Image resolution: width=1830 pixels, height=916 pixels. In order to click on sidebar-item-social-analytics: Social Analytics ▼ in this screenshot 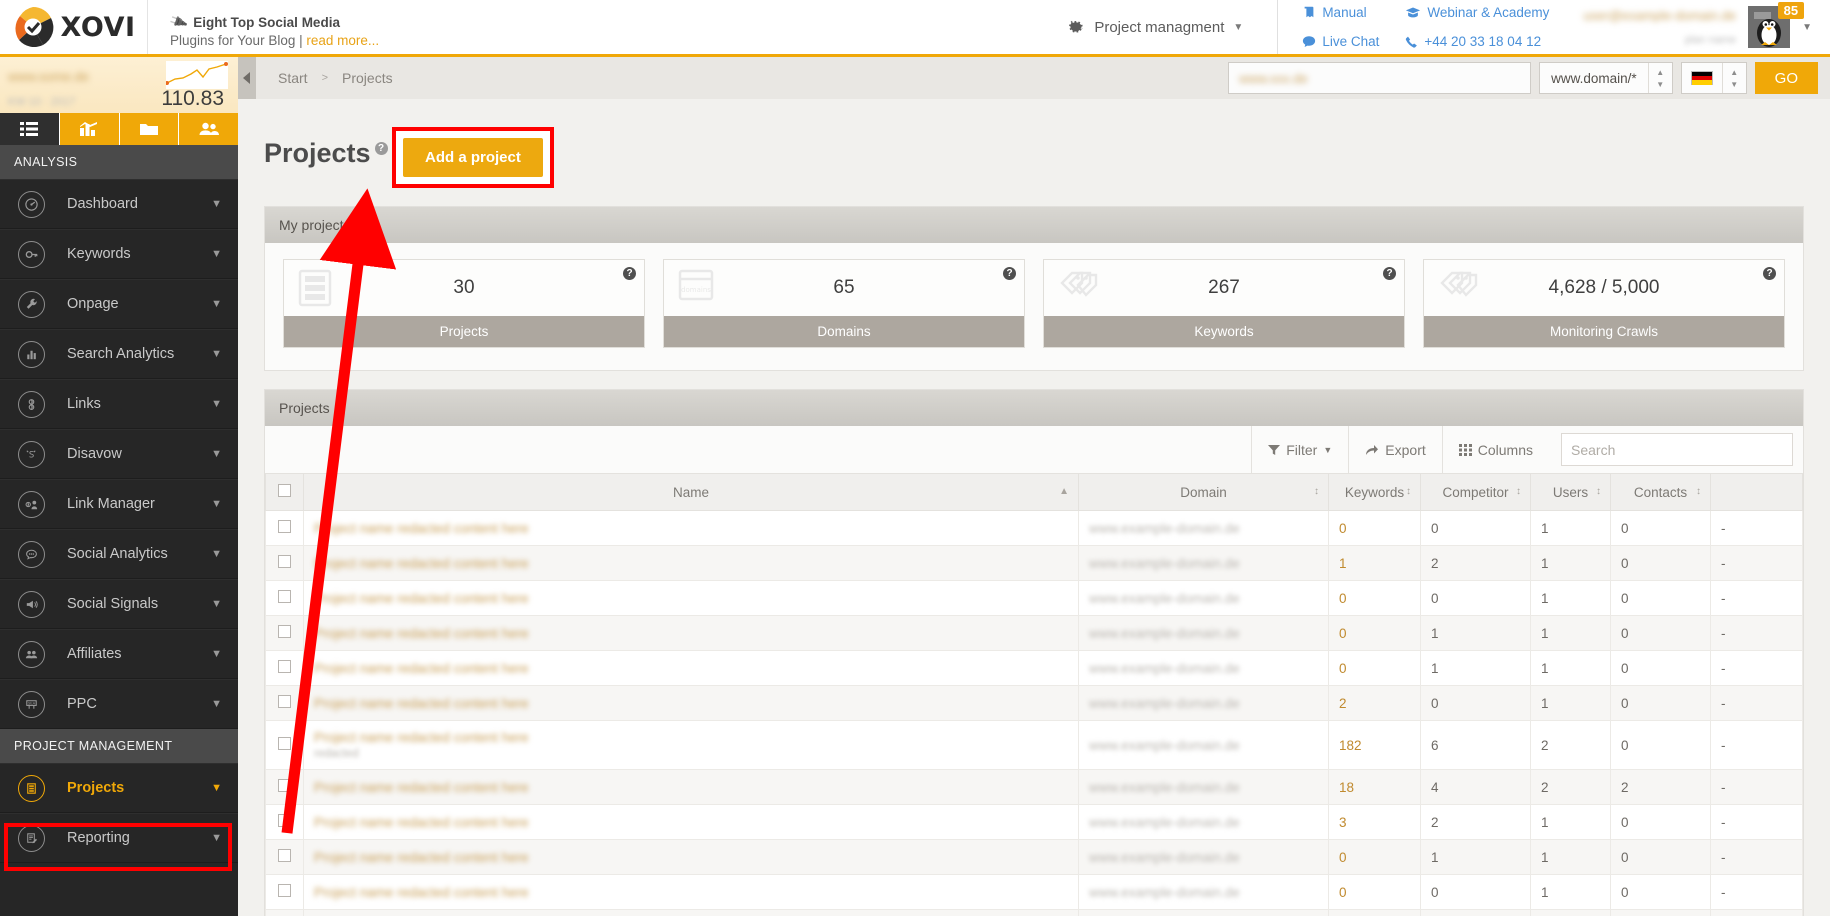, I will do `click(119, 554)`.